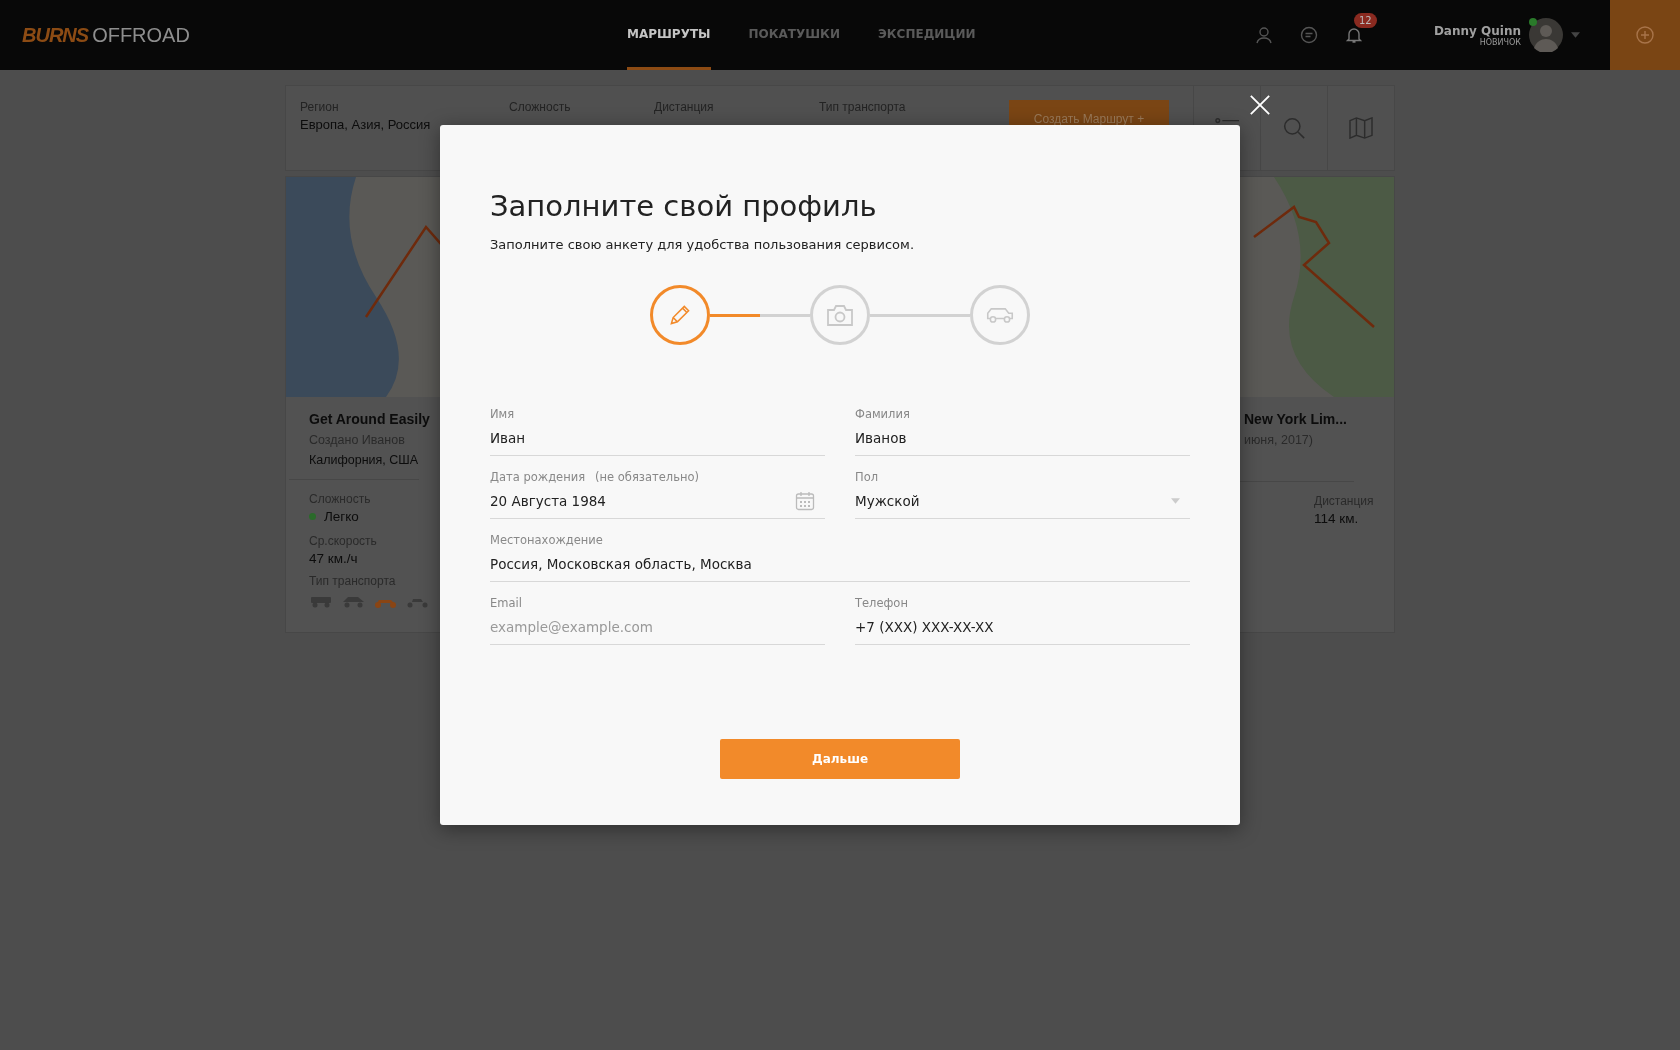  What do you see at coordinates (1294, 128) in the screenshot?
I see `search-icon` at bounding box center [1294, 128].